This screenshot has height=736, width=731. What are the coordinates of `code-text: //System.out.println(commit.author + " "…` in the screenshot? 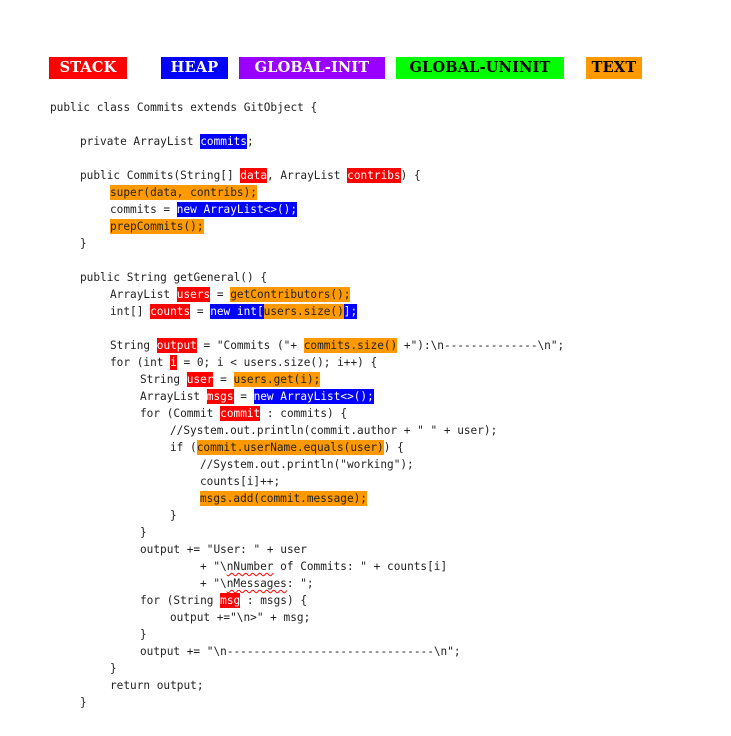 It's located at (334, 430).